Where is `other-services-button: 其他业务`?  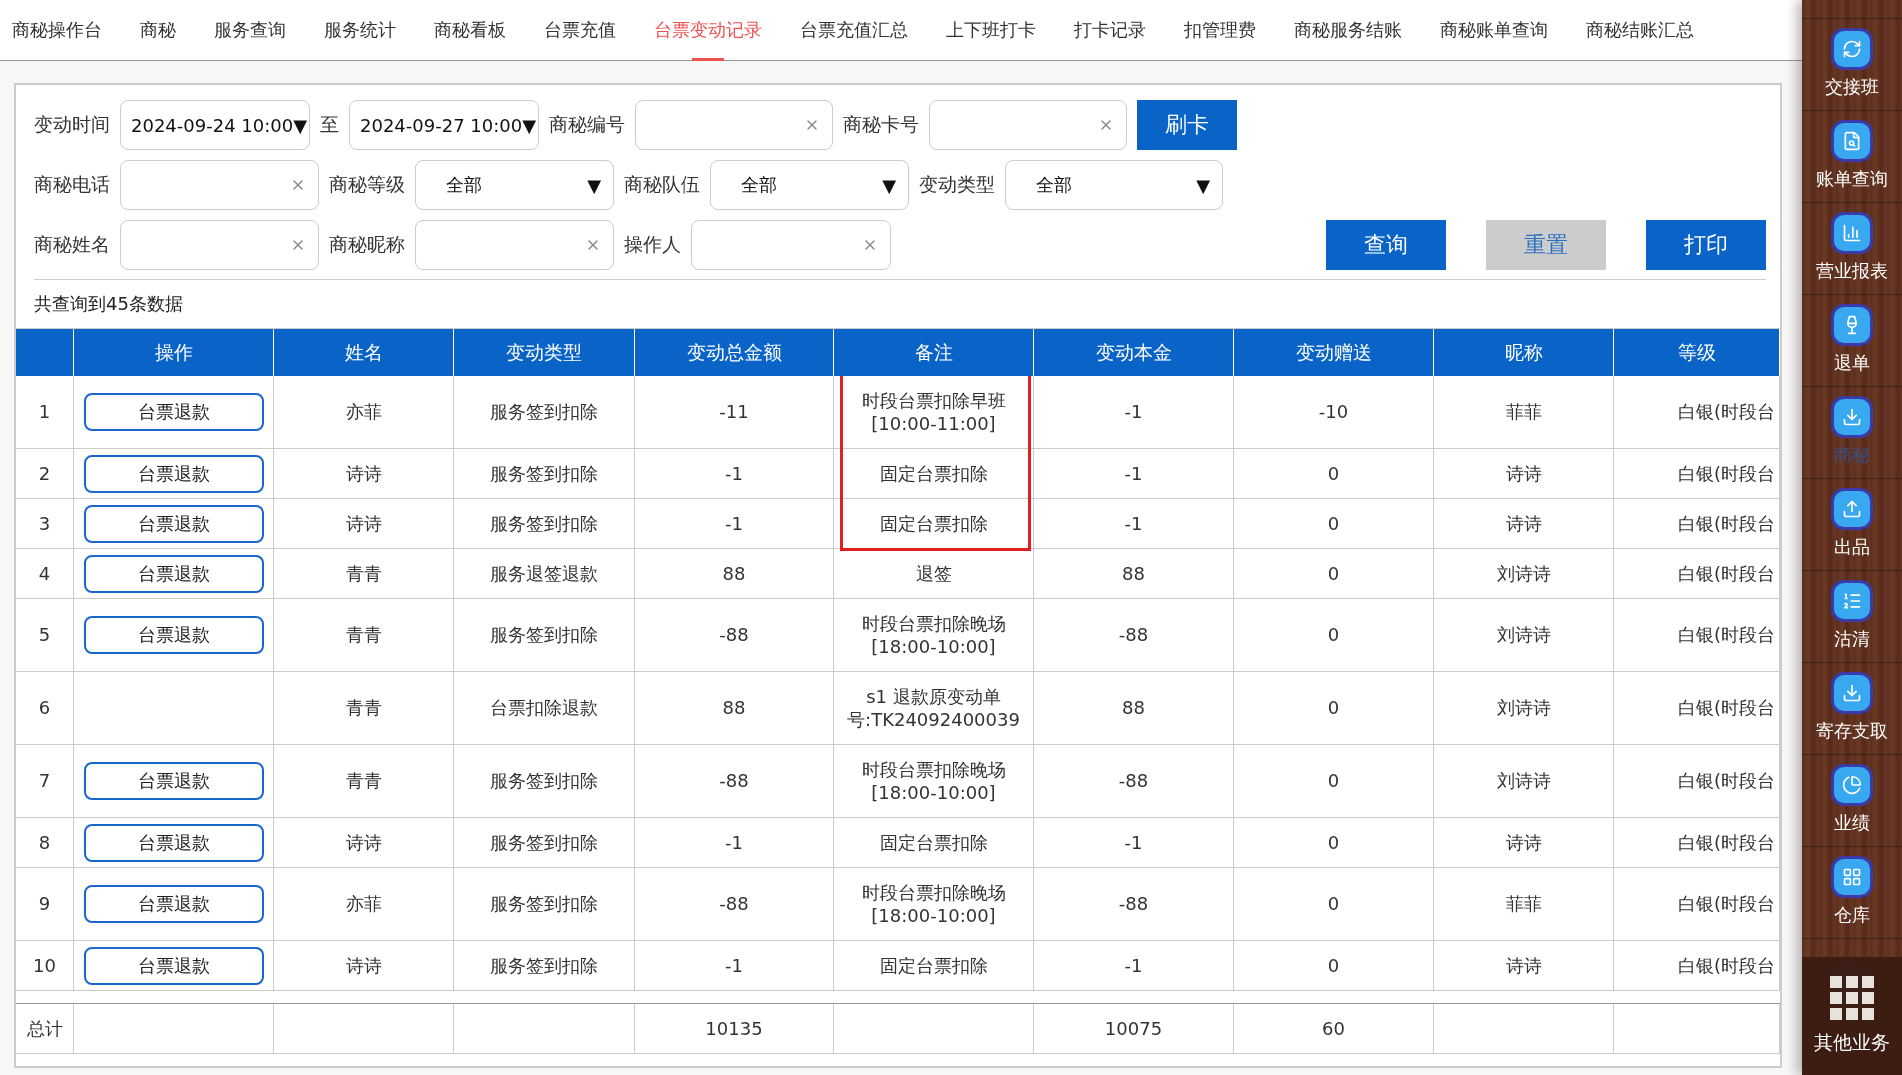 other-services-button: 其他业务 is located at coordinates (1852, 1016).